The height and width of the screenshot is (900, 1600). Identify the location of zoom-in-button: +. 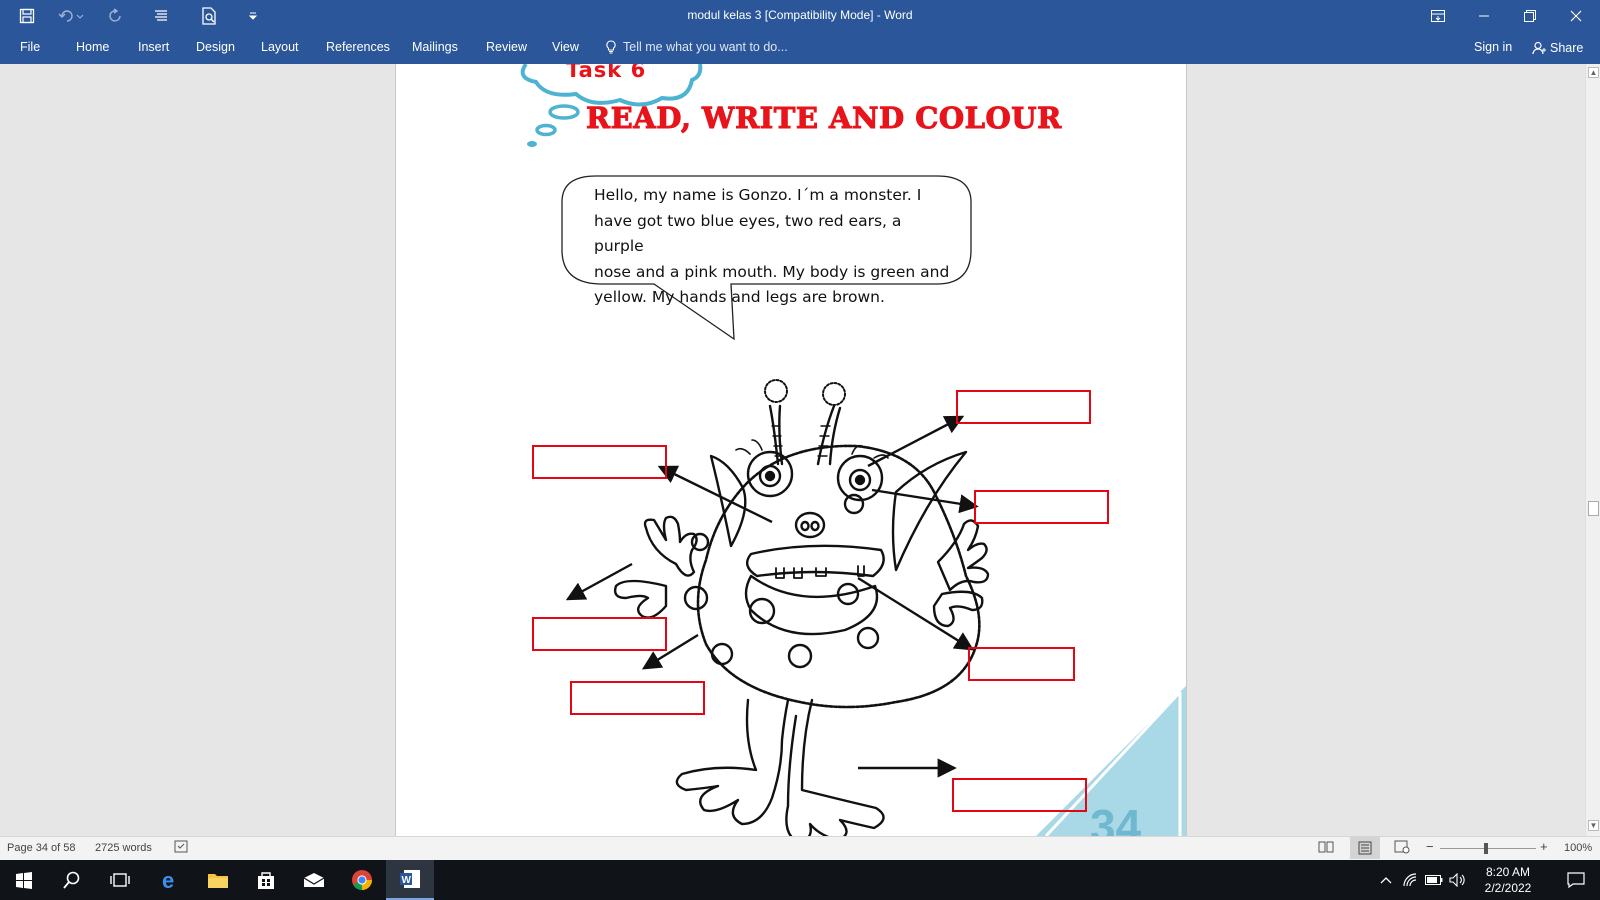
(1544, 846).